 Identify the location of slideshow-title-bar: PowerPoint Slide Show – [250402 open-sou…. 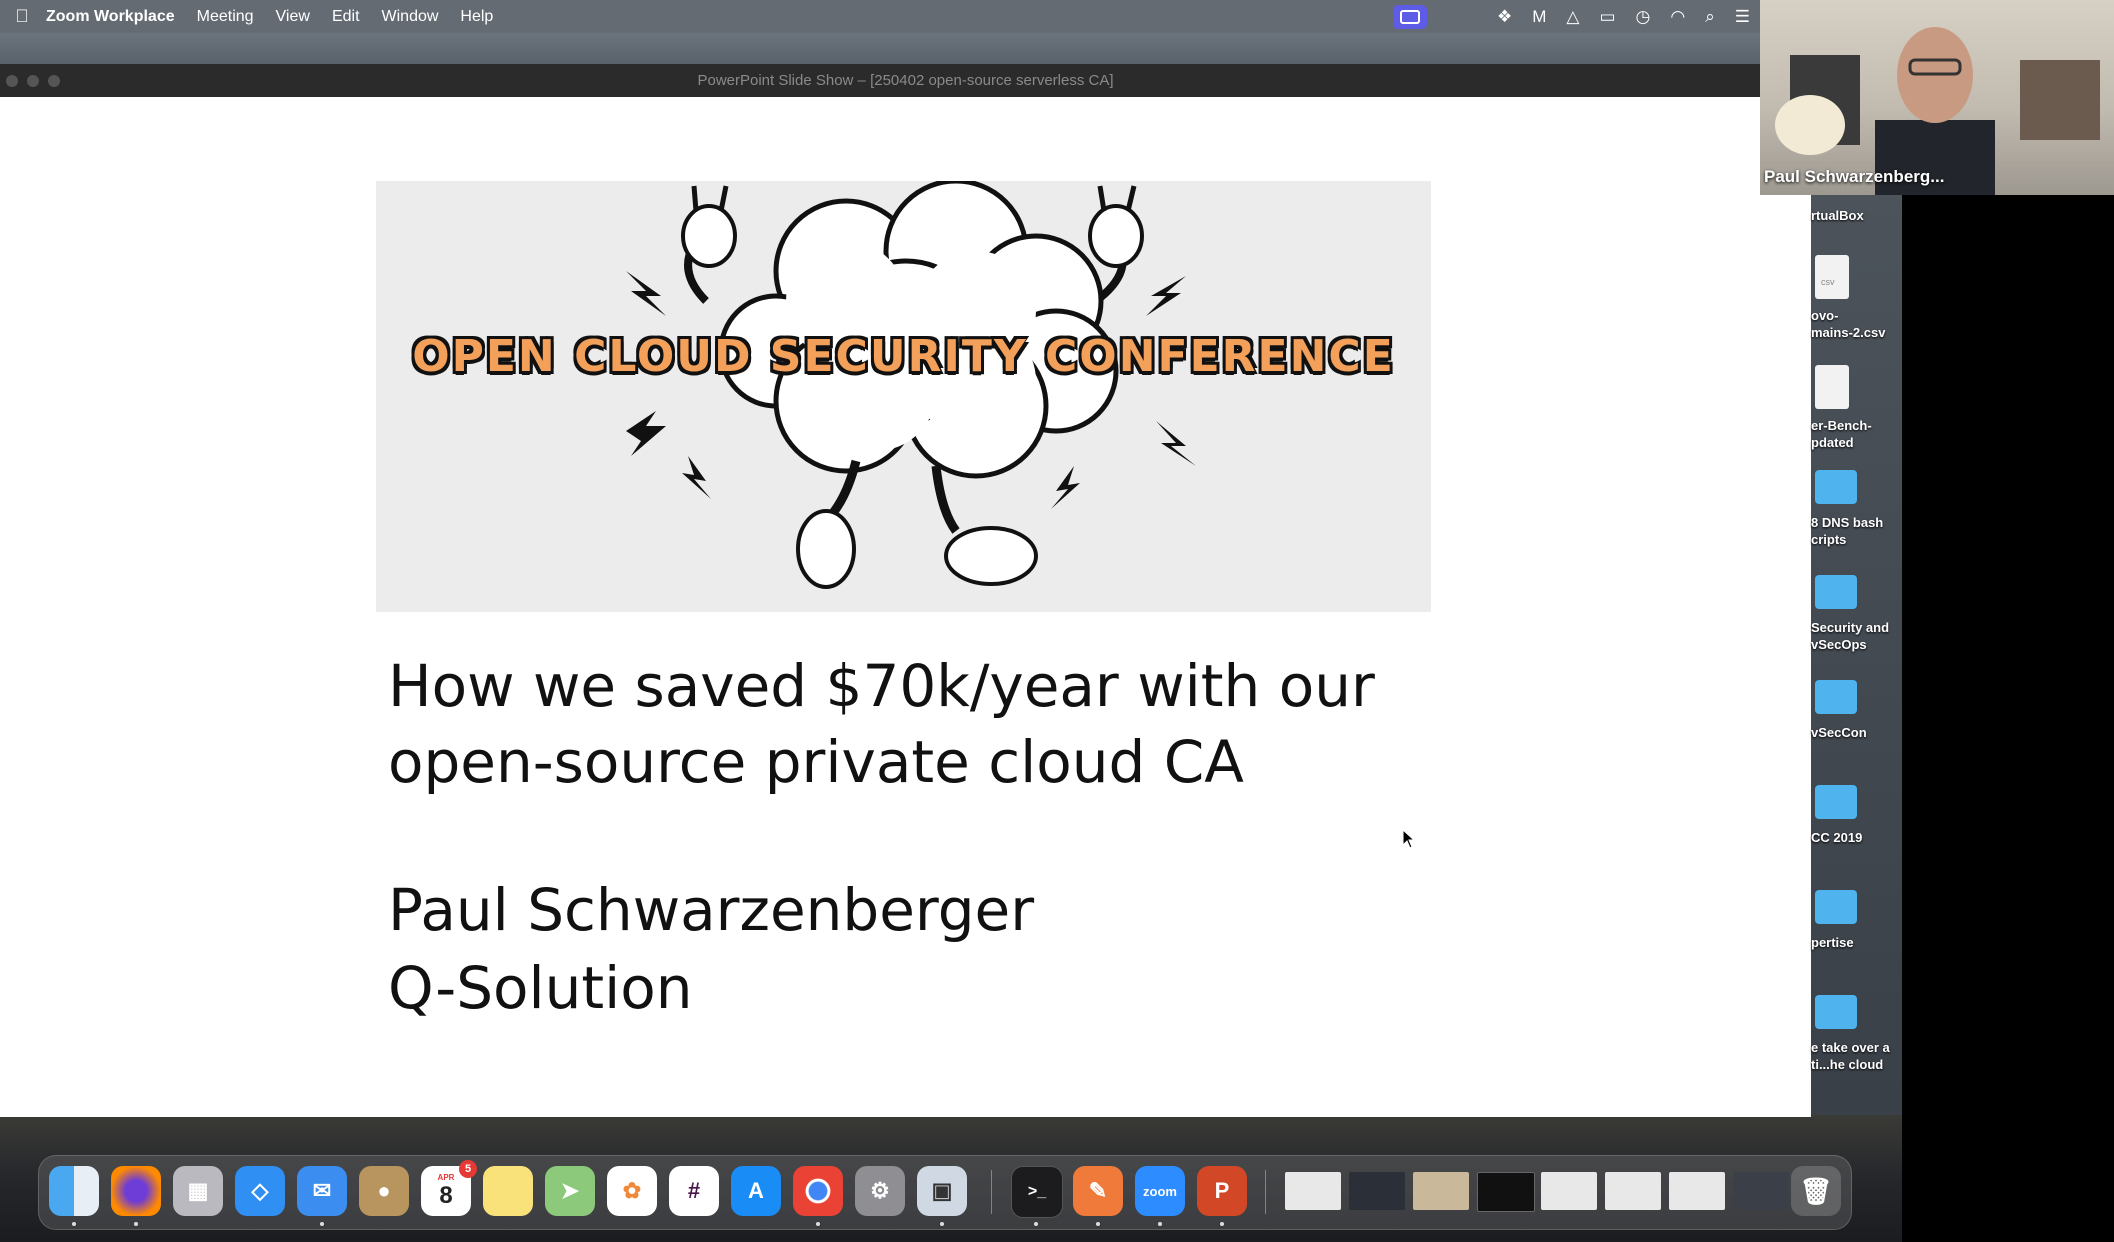
(905, 80).